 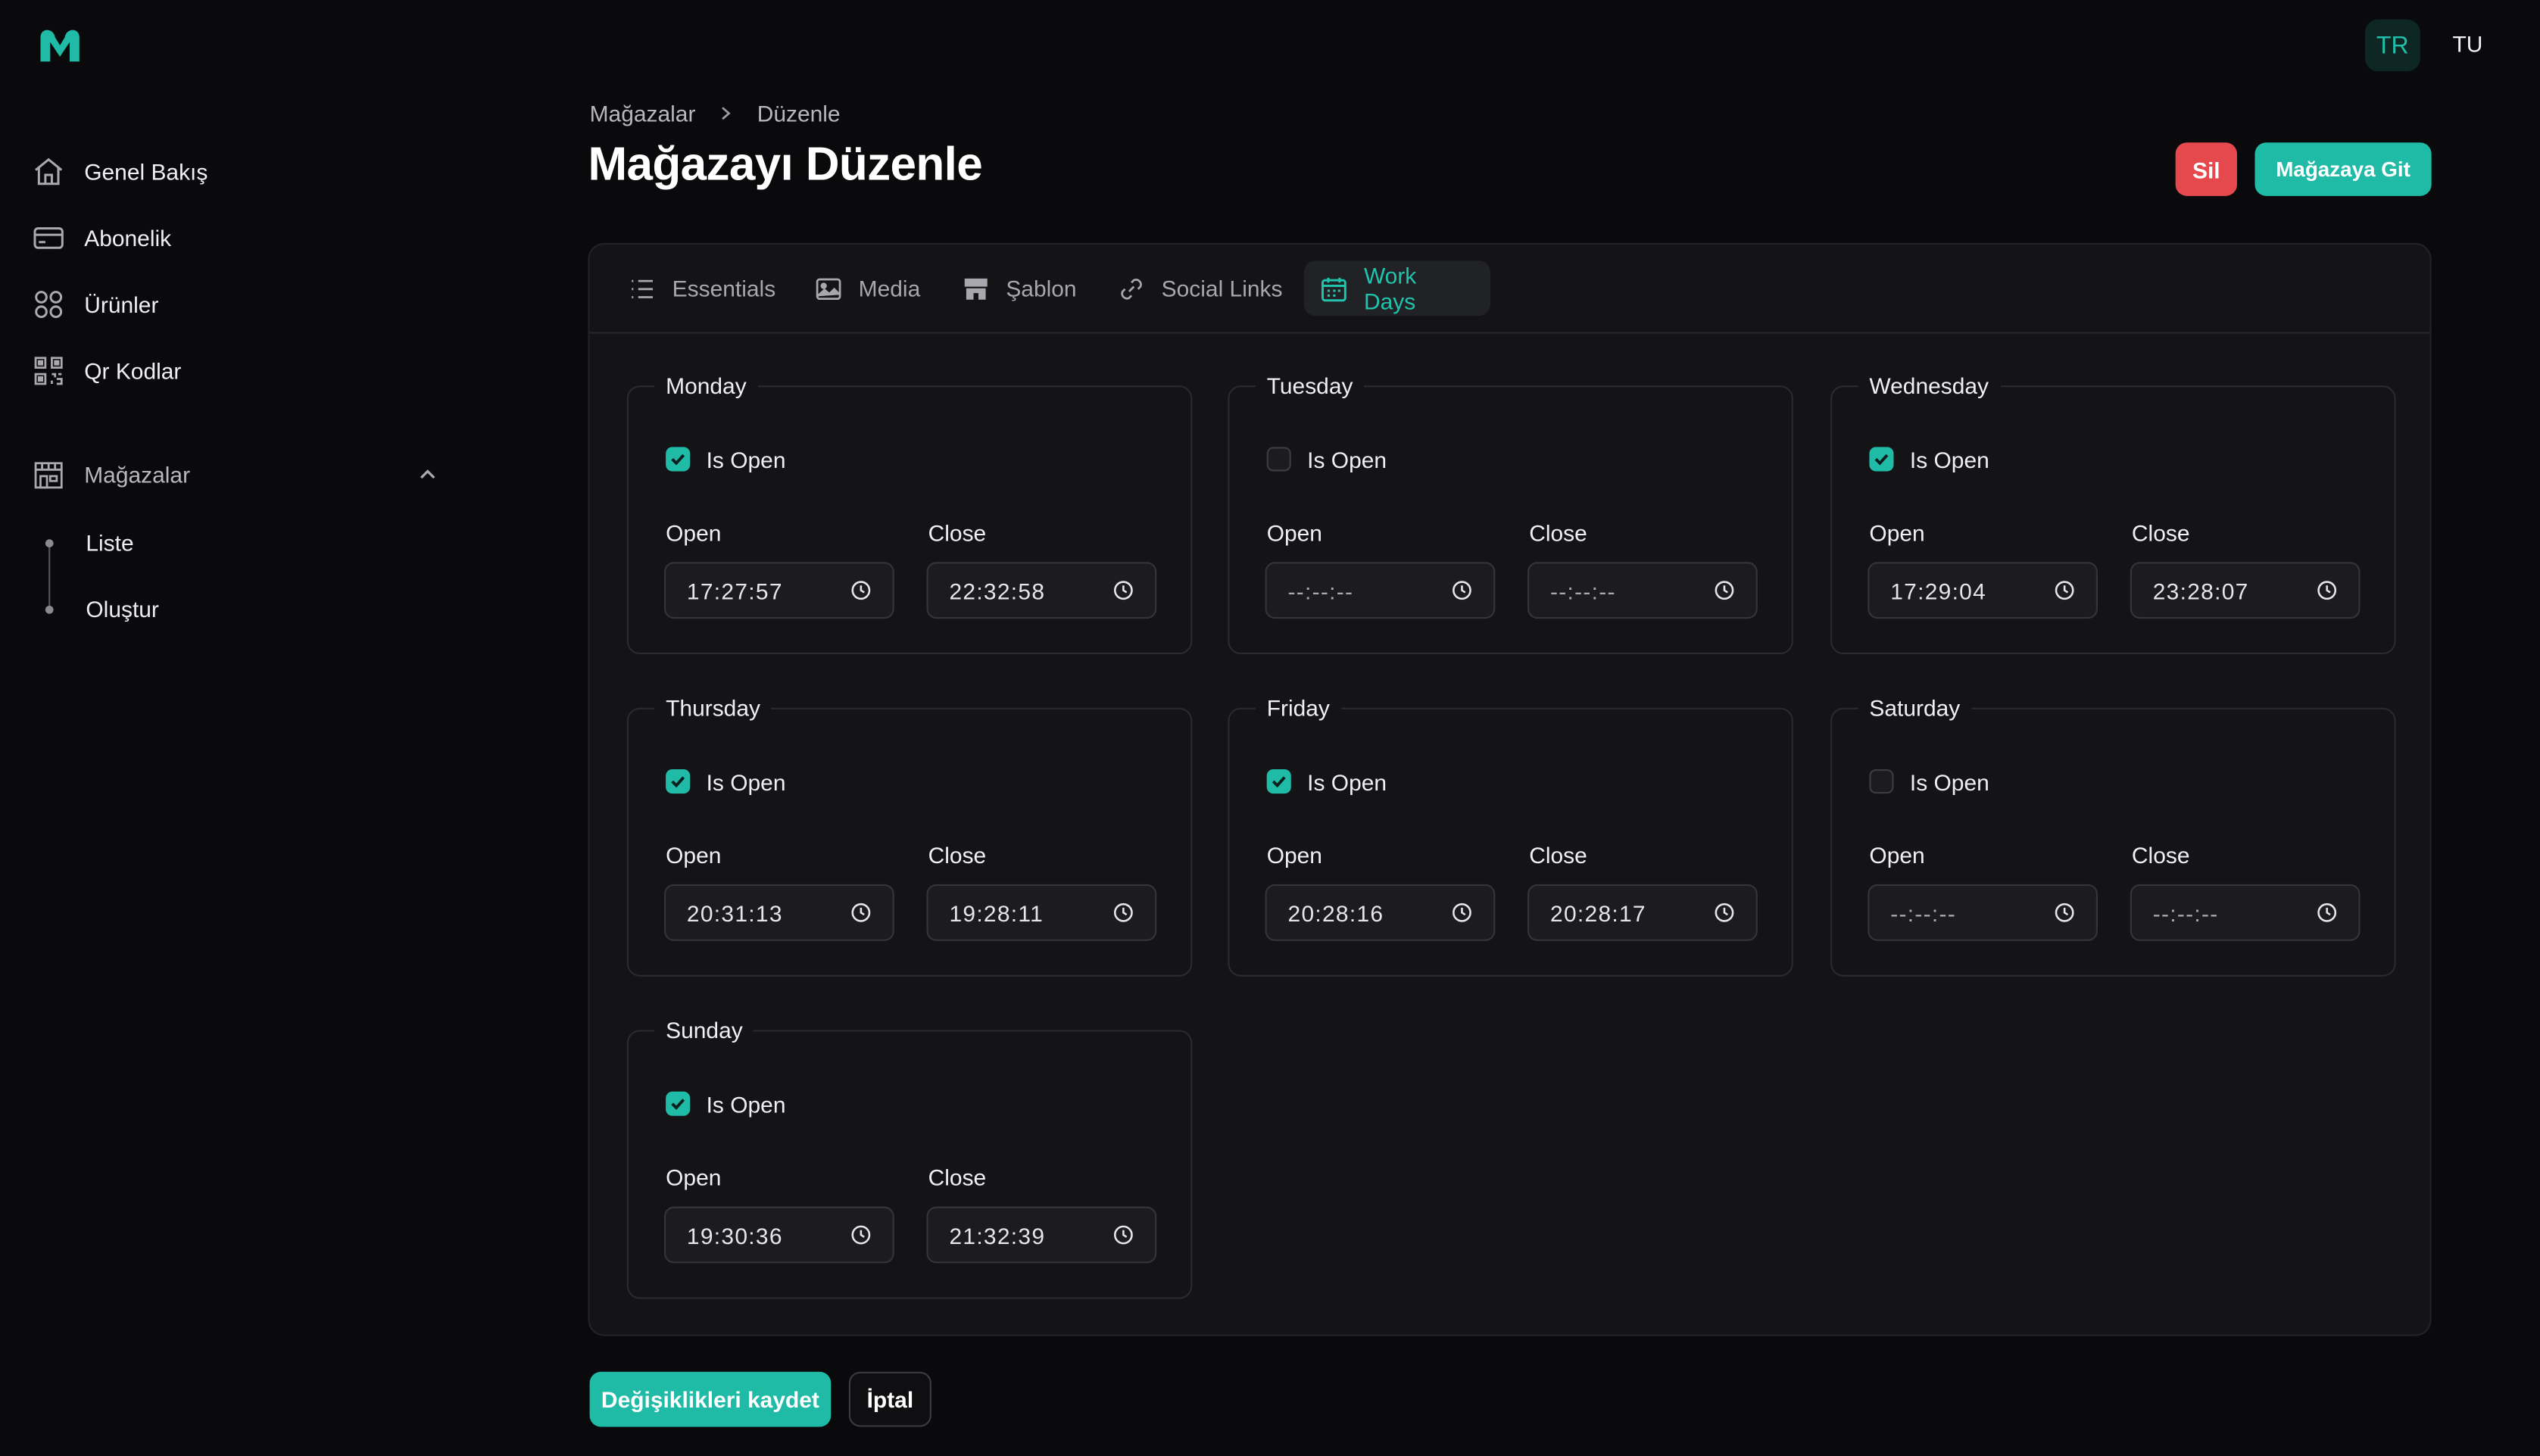 What do you see at coordinates (704, 1030) in the screenshot?
I see `day-name: Sunday` at bounding box center [704, 1030].